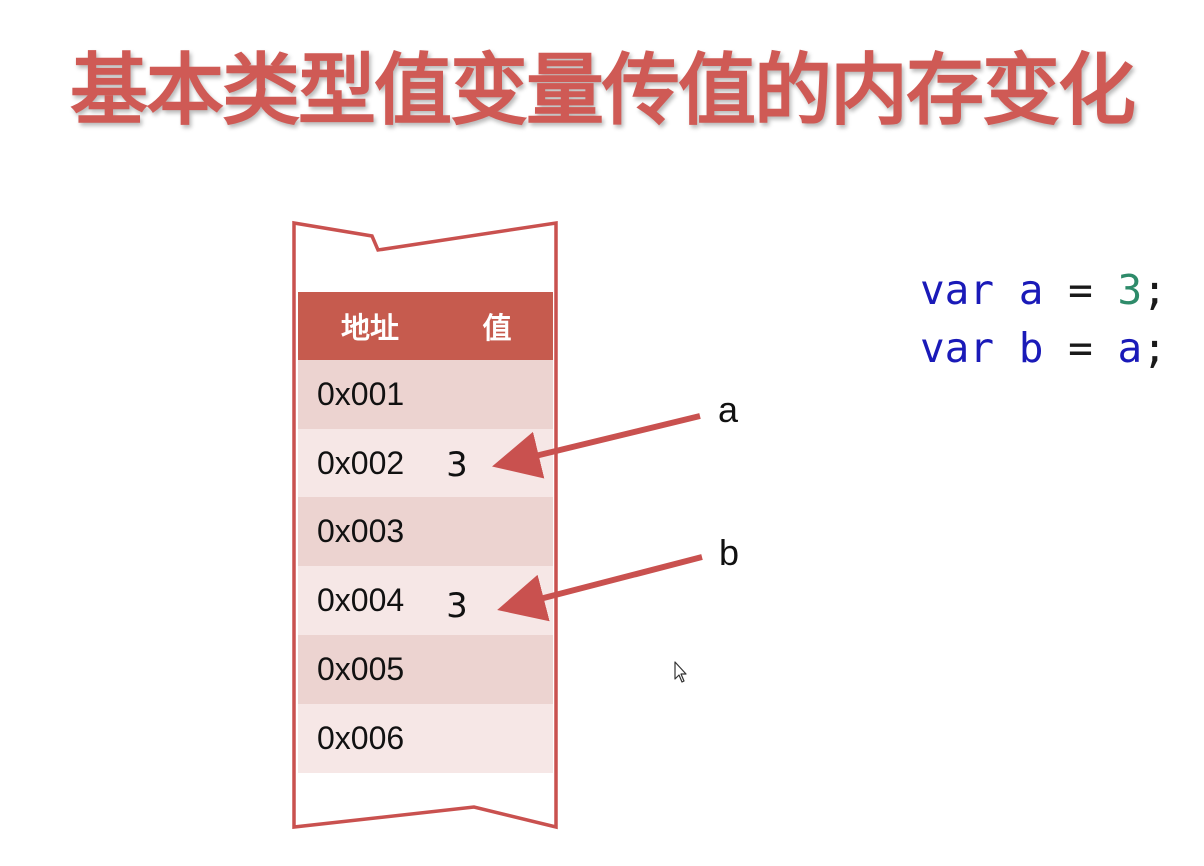 The width and height of the screenshot is (1204, 866). Describe the element at coordinates (425, 738) in the screenshot. I see `table-row: 0x006` at that location.